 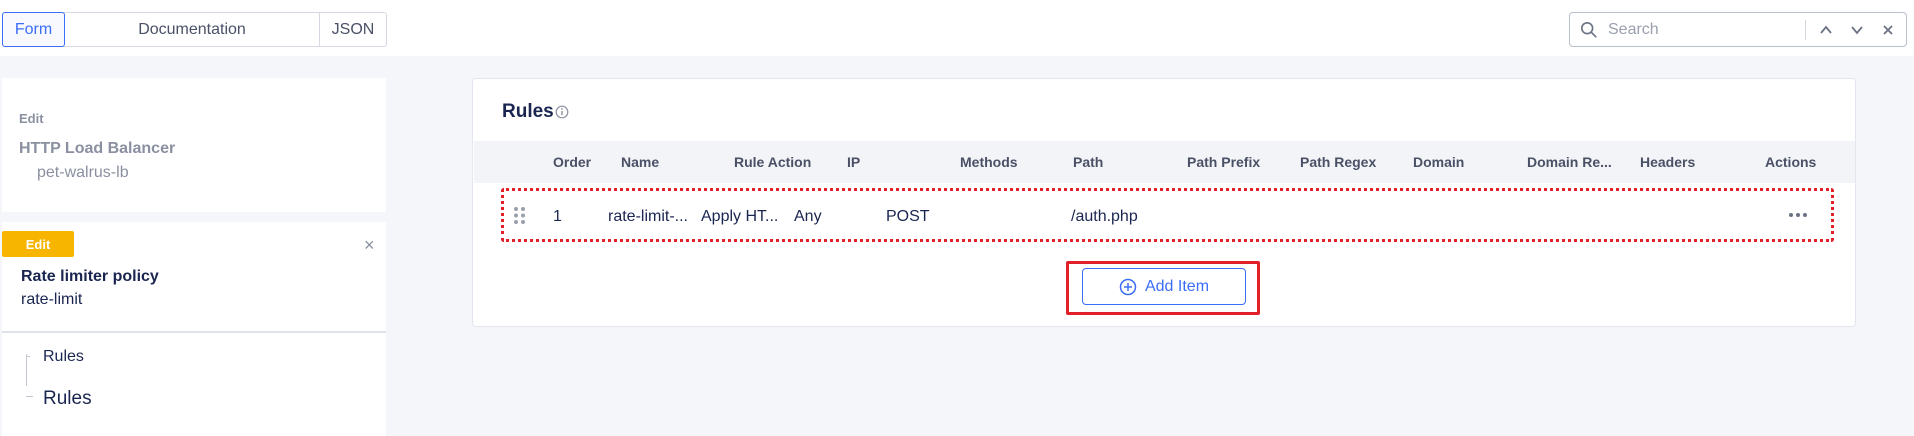 What do you see at coordinates (1805, 29) in the screenshot?
I see `search-divider` at bounding box center [1805, 29].